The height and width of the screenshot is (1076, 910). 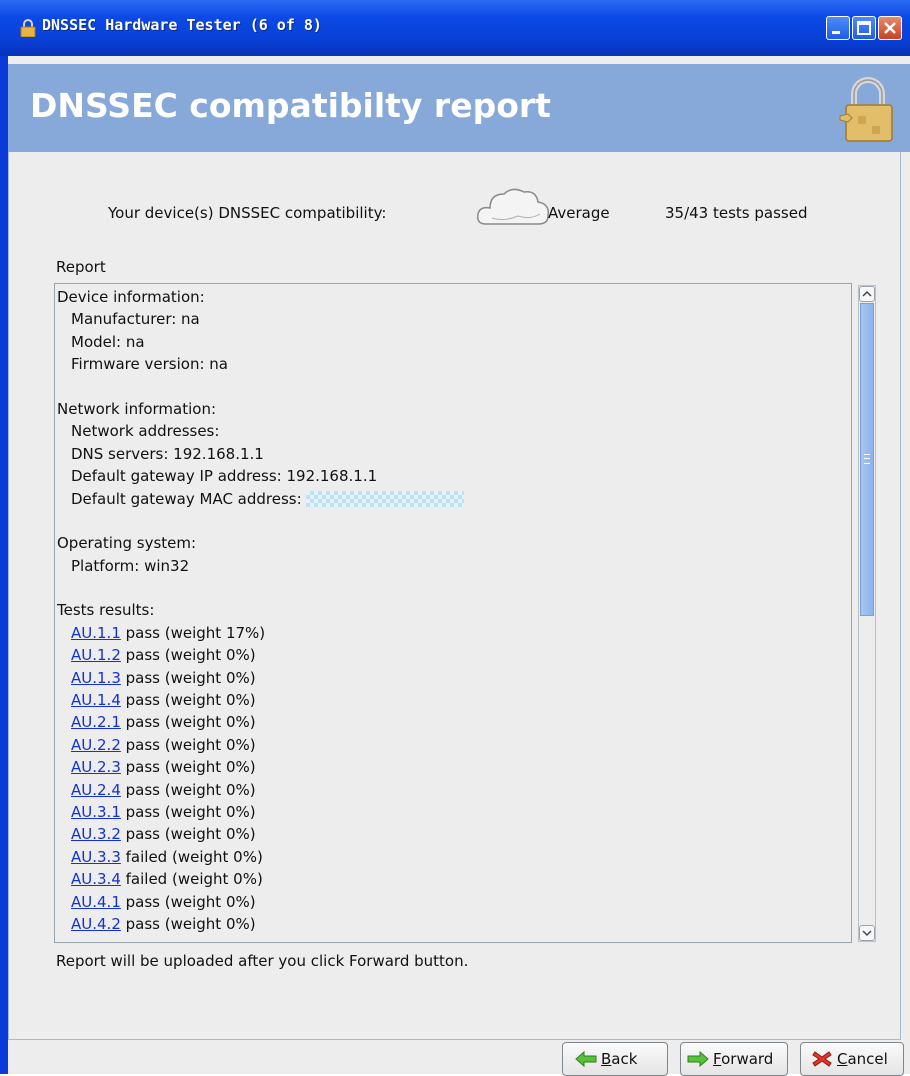 I want to click on minimize-icon, so click(x=836, y=32).